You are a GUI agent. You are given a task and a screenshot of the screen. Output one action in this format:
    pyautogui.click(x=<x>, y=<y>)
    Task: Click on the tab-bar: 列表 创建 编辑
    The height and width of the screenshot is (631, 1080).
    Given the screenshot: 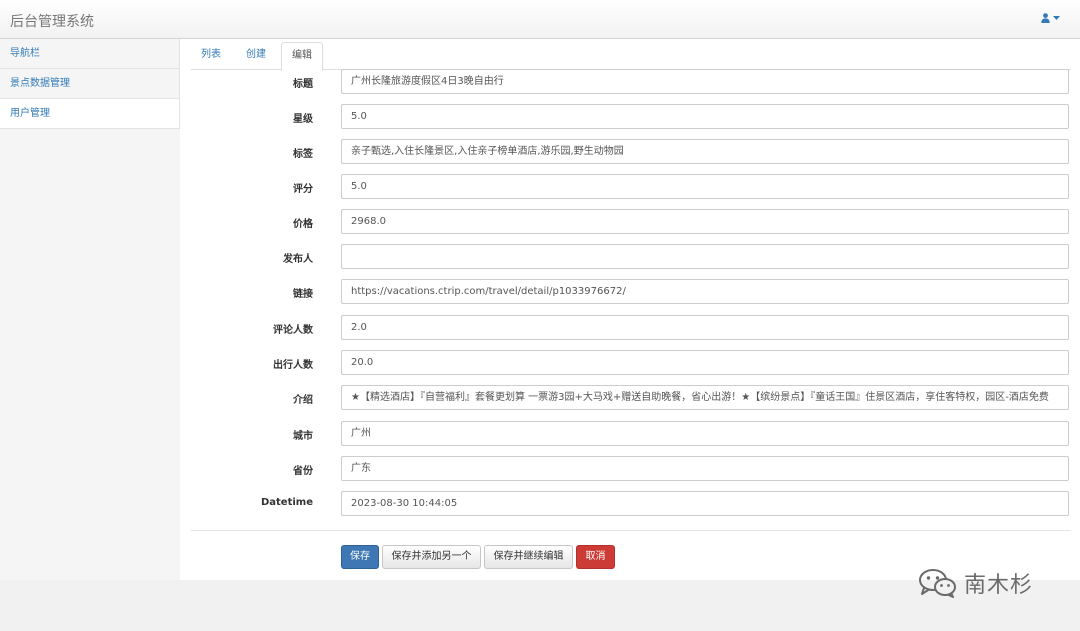 What is the action you would take?
    pyautogui.click(x=631, y=55)
    